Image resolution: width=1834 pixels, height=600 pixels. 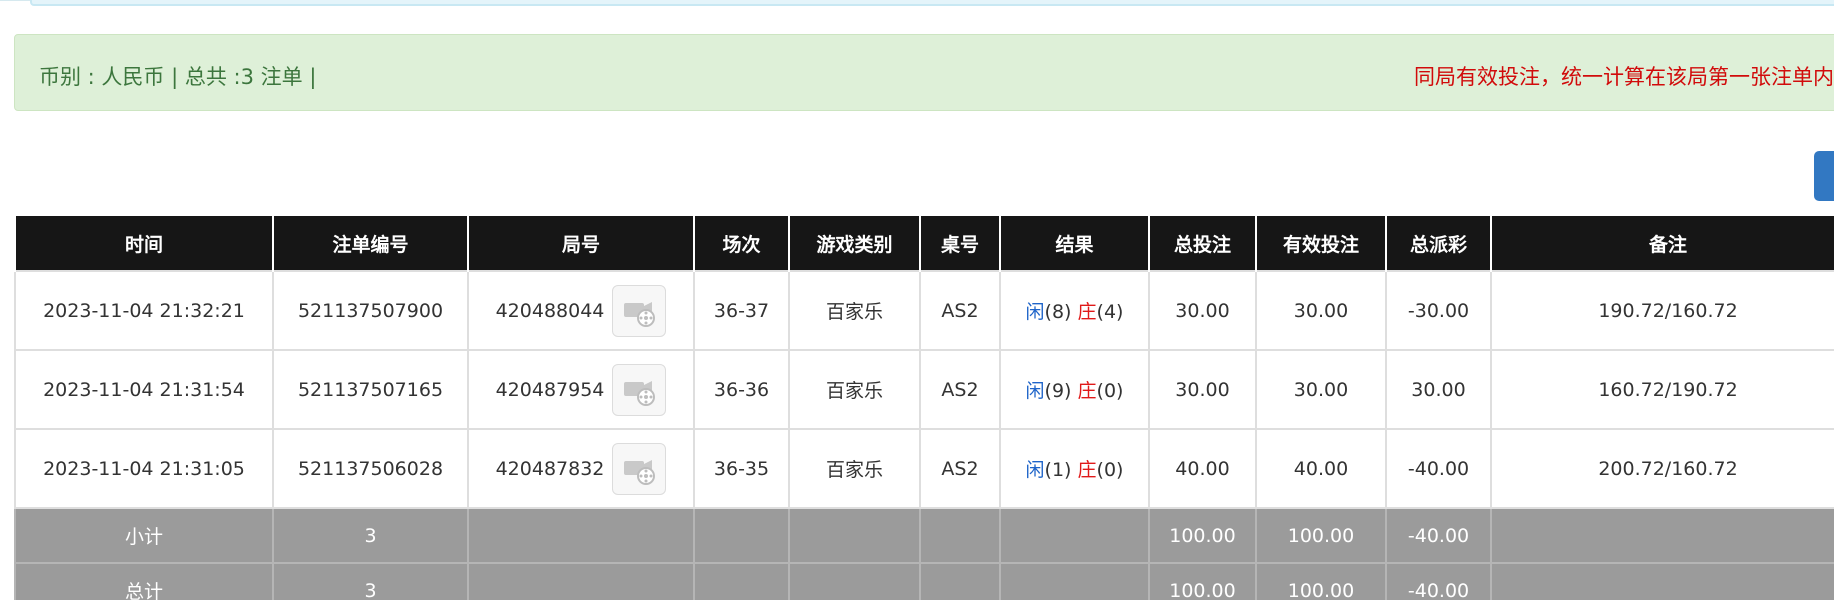 I want to click on total-total-bet: 100.00, so click(x=1202, y=581).